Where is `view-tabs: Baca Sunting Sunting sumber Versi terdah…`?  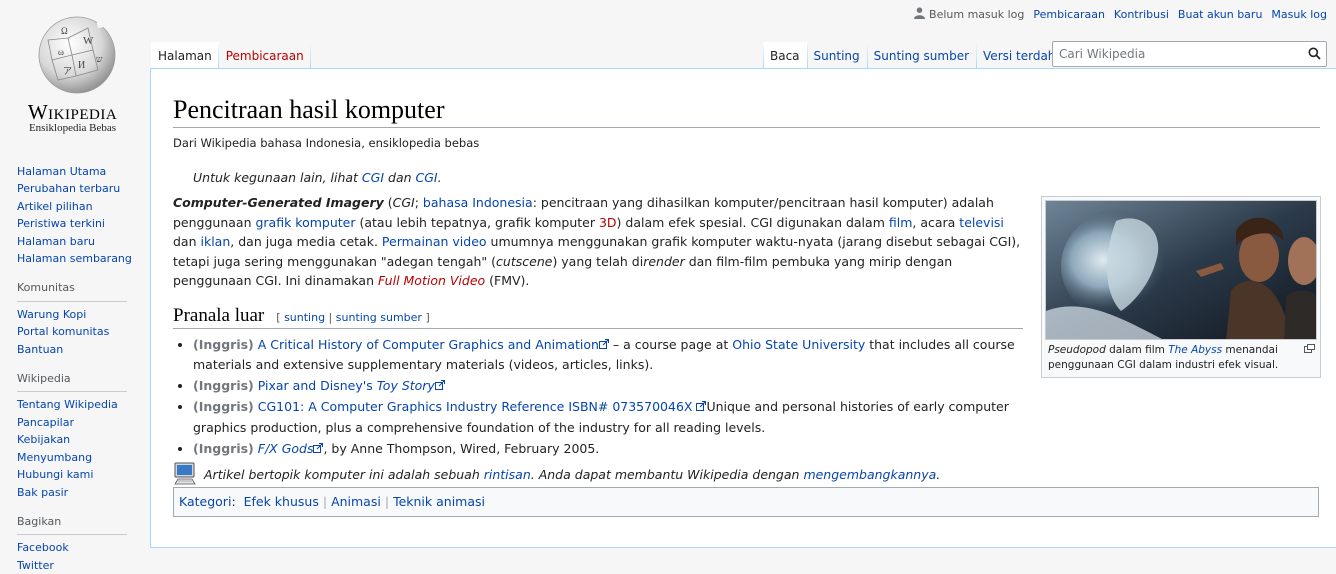 view-tabs: Baca Sunting Sunting sumber Versi terdah… is located at coordinates (922, 55).